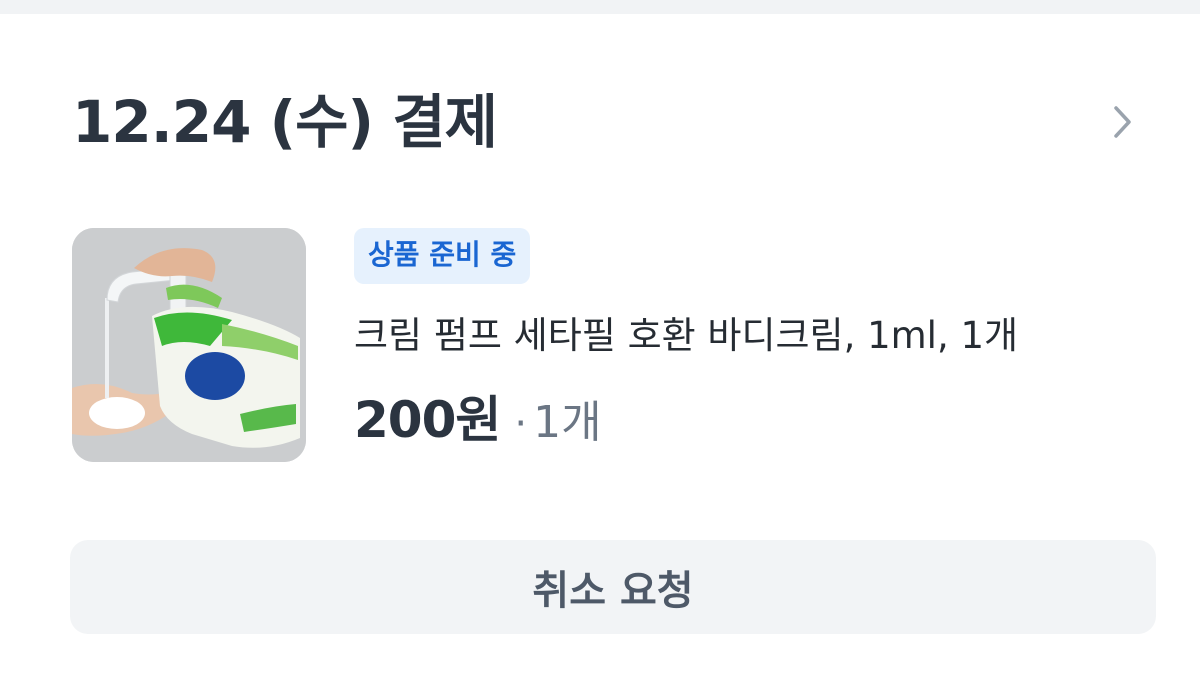 This screenshot has height=688, width=1200. I want to click on price-line: 200원 · 1개, so click(759, 416).